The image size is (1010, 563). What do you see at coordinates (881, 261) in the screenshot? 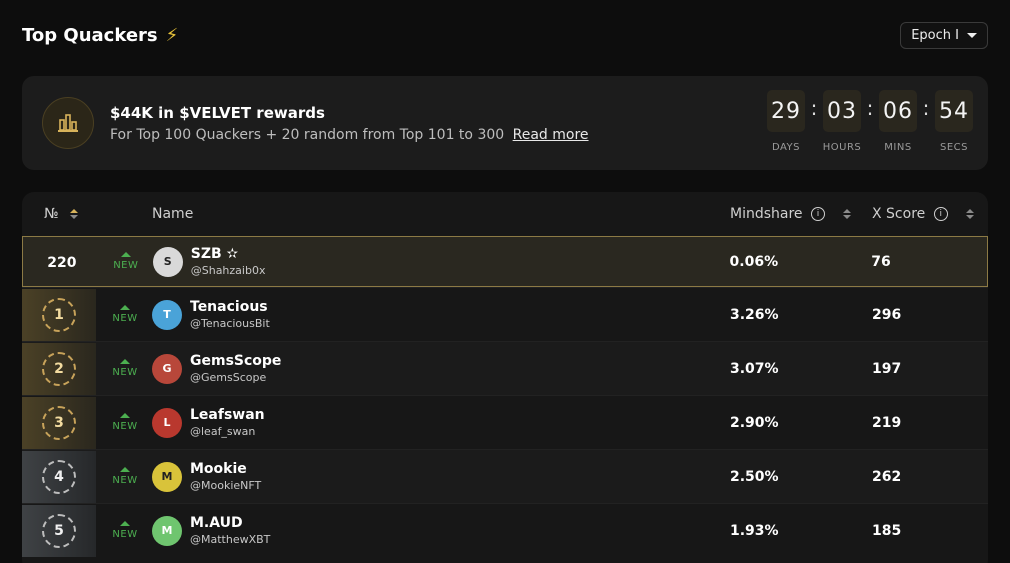
I see `xscore-value: 76` at bounding box center [881, 261].